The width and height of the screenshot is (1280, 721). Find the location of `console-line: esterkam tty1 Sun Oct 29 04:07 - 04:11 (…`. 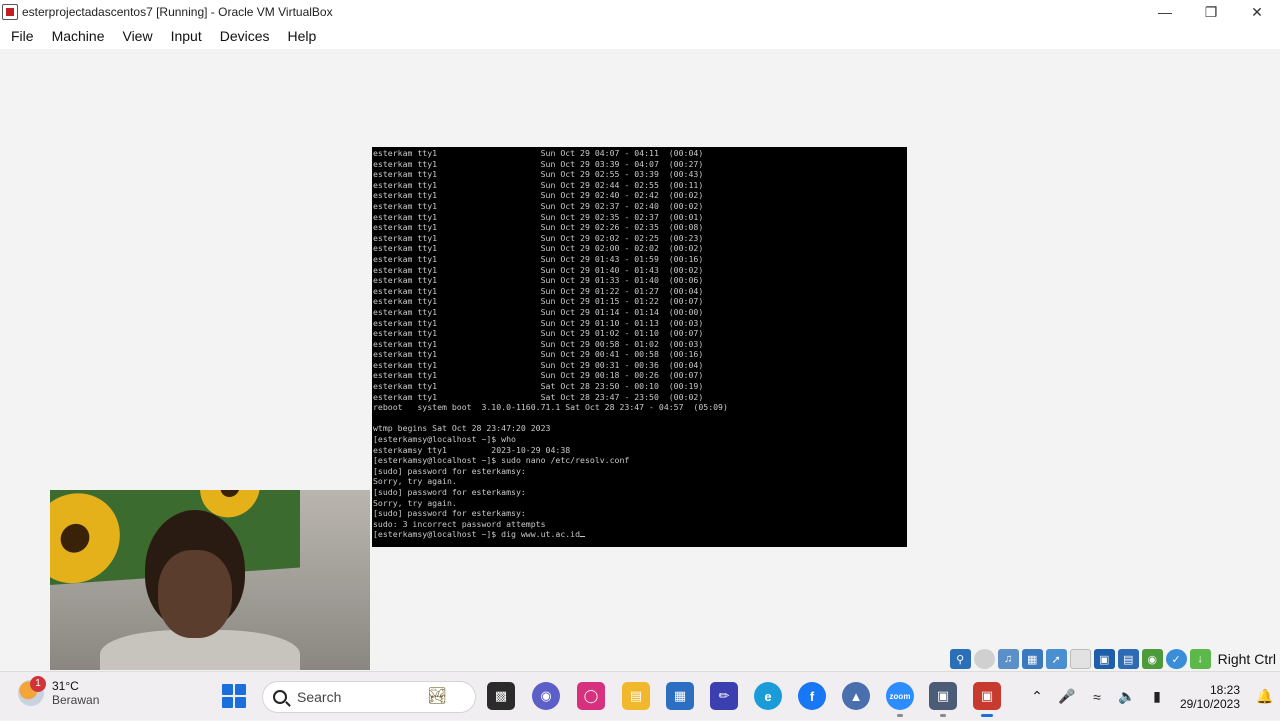

console-line: esterkam tty1 Sun Oct 29 04:07 - 04:11 (… is located at coordinates (538, 153).